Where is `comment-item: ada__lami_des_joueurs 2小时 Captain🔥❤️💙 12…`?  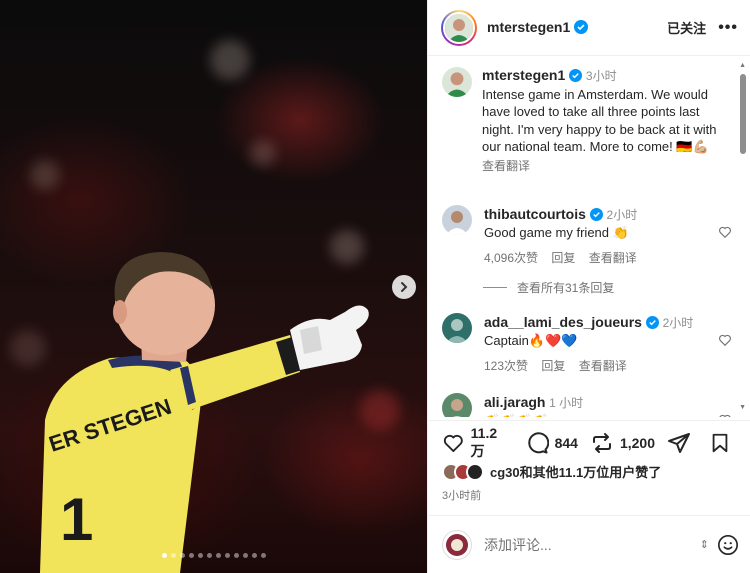 comment-item: ada__lami_des_joueurs 2小时 Captain🔥❤️💙 12… is located at coordinates (587, 344).